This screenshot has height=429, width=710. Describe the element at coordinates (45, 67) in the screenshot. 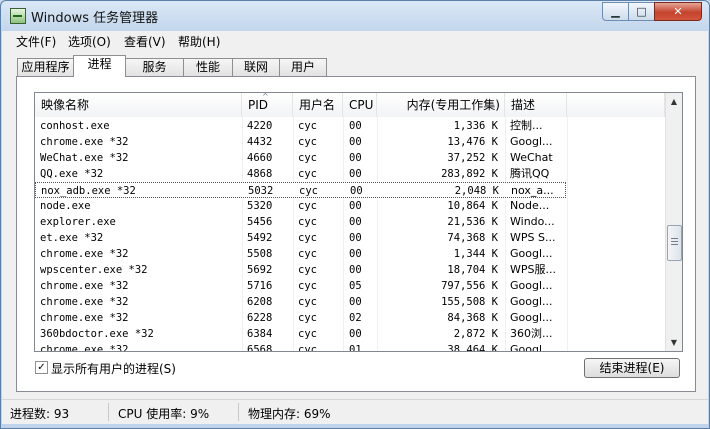

I see `tab-applications: 应用程序` at that location.